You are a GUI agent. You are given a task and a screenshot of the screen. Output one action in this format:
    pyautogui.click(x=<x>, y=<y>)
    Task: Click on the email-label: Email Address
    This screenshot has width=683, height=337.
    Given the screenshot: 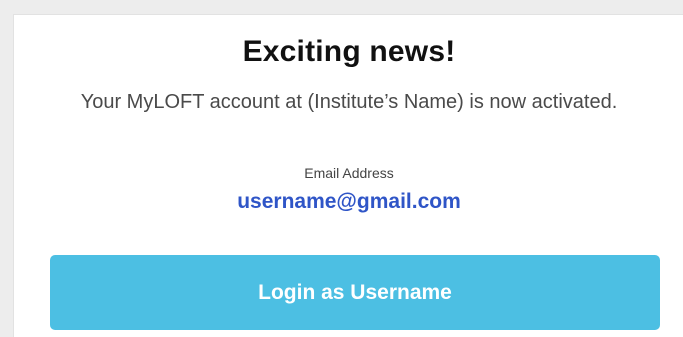 What is the action you would take?
    pyautogui.click(x=349, y=173)
    